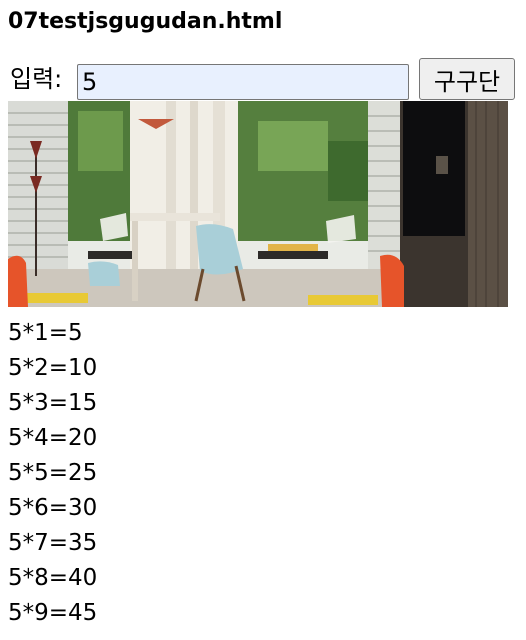 This screenshot has height=640, width=526. What do you see at coordinates (53, 578) in the screenshot?
I see `result-line: 5*8=40` at bounding box center [53, 578].